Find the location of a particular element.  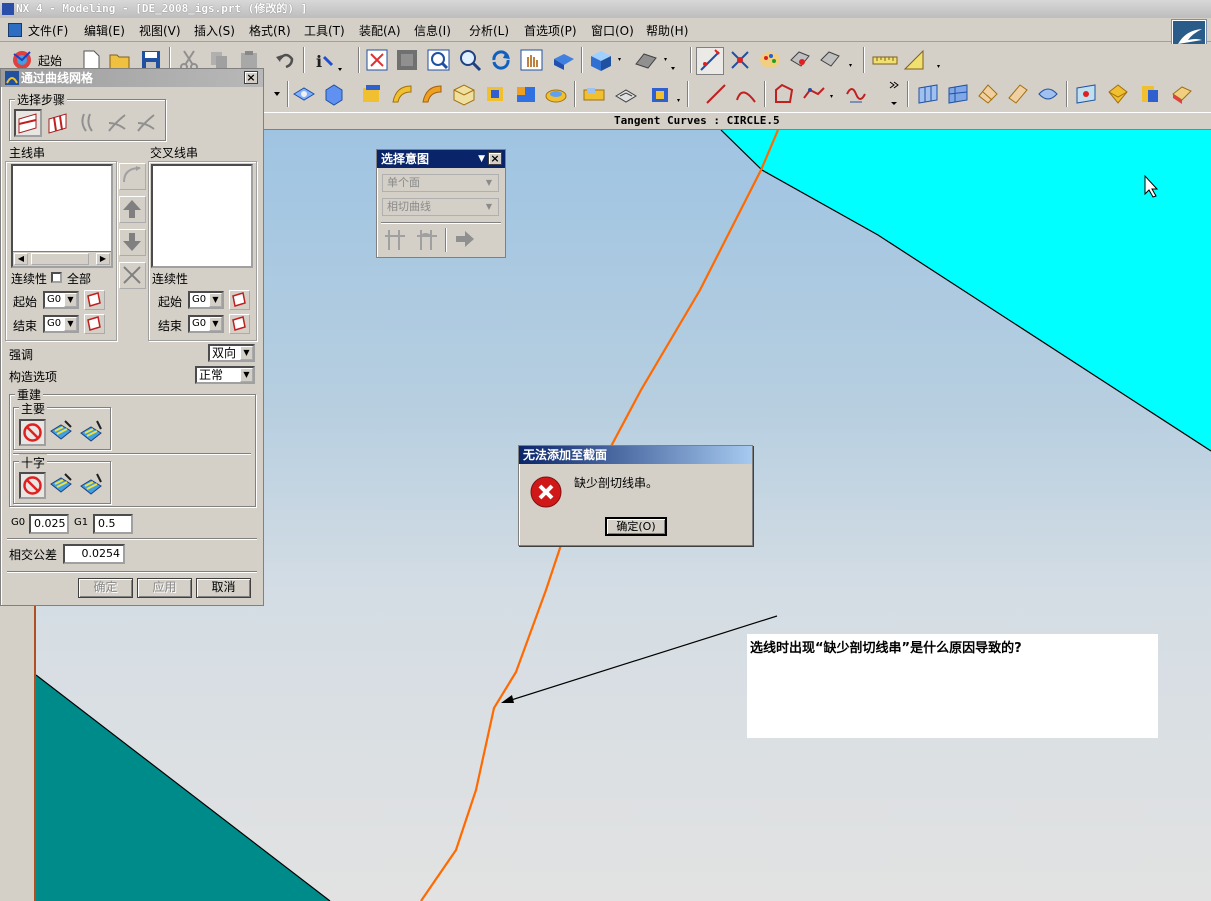

toolbar-overflow-icon is located at coordinates (894, 94).